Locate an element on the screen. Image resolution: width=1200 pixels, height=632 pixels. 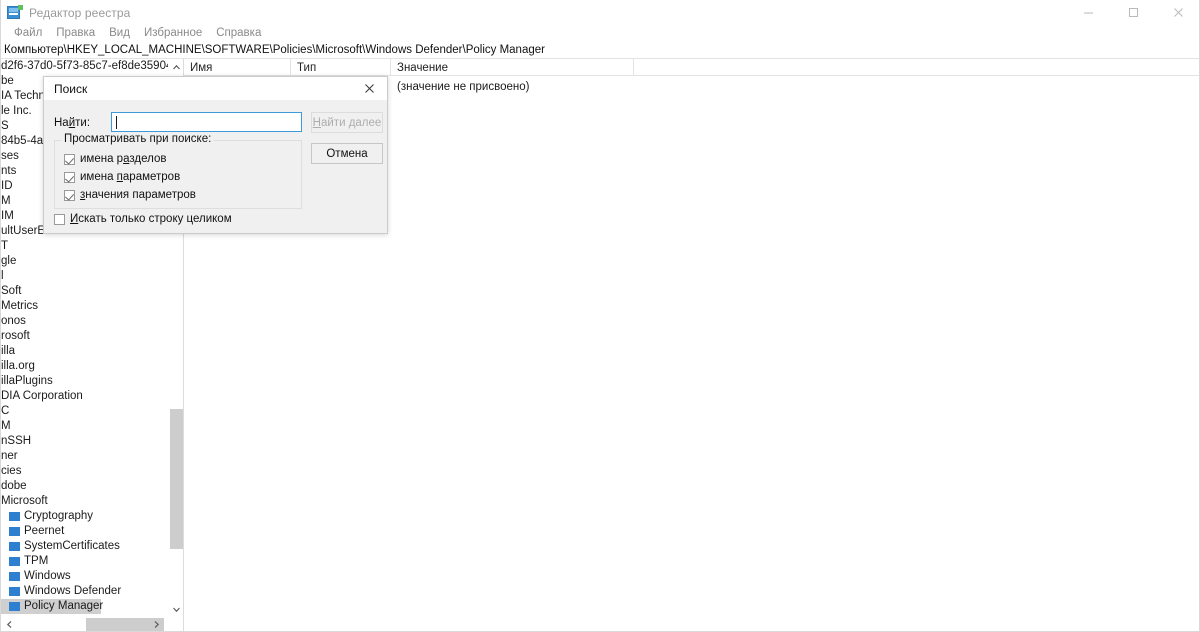
tree-item-label: le Inc. is located at coordinates (16, 111).